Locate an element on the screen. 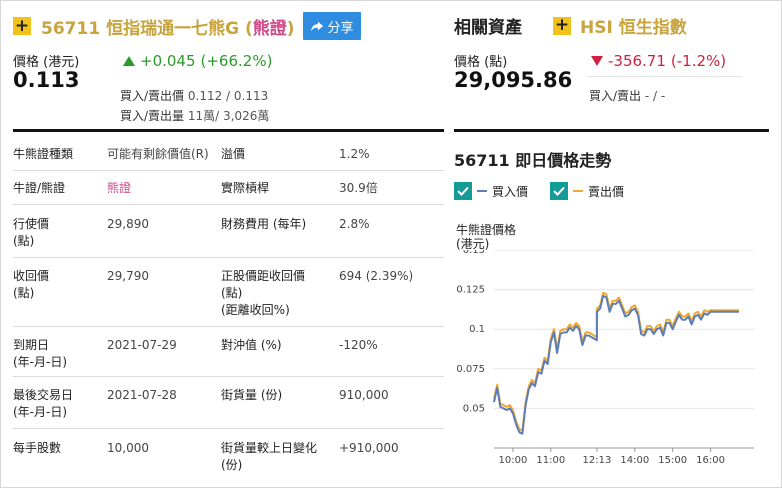 The width and height of the screenshot is (782, 488). legend-bid-label: 買入價 is located at coordinates (510, 191).